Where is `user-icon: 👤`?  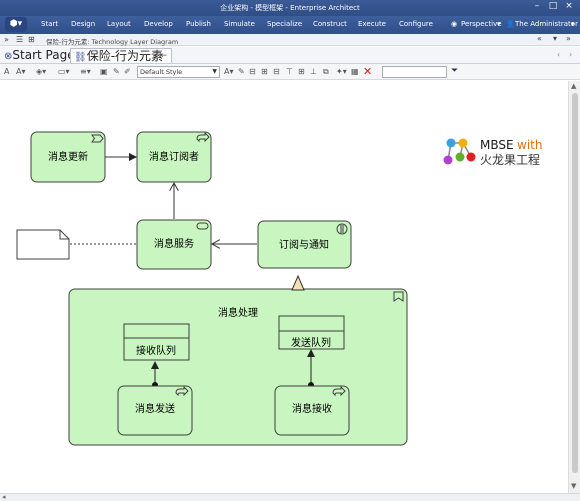
user-icon: 👤 is located at coordinates (510, 24).